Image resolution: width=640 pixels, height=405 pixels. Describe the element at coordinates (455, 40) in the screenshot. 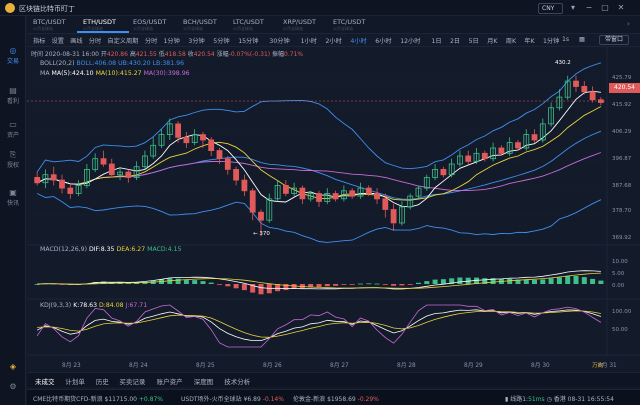

I see `toolbar-item: 2日` at that location.